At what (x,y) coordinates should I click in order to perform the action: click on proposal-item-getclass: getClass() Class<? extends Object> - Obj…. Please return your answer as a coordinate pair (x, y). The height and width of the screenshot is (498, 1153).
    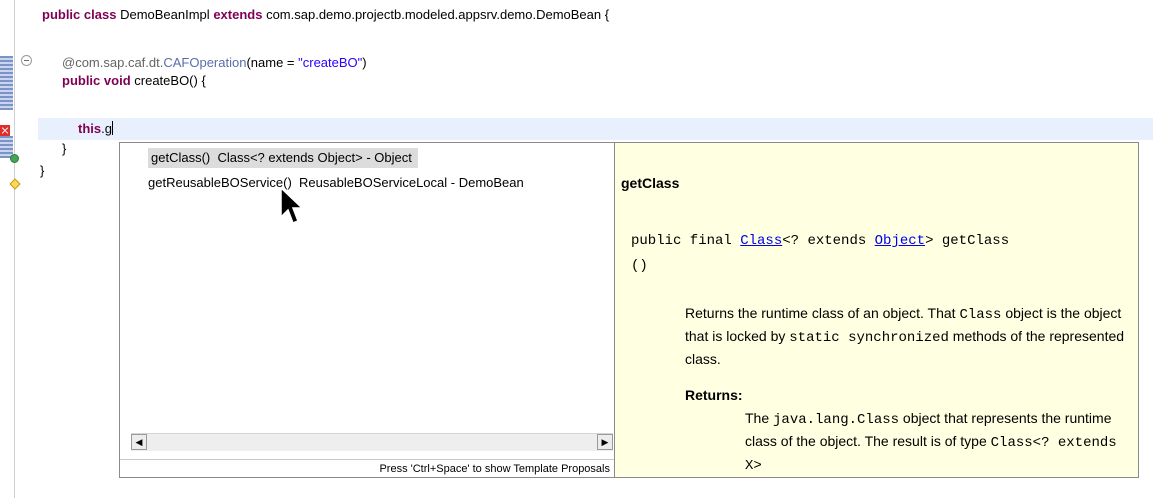
    Looking at the image, I should click on (283, 158).